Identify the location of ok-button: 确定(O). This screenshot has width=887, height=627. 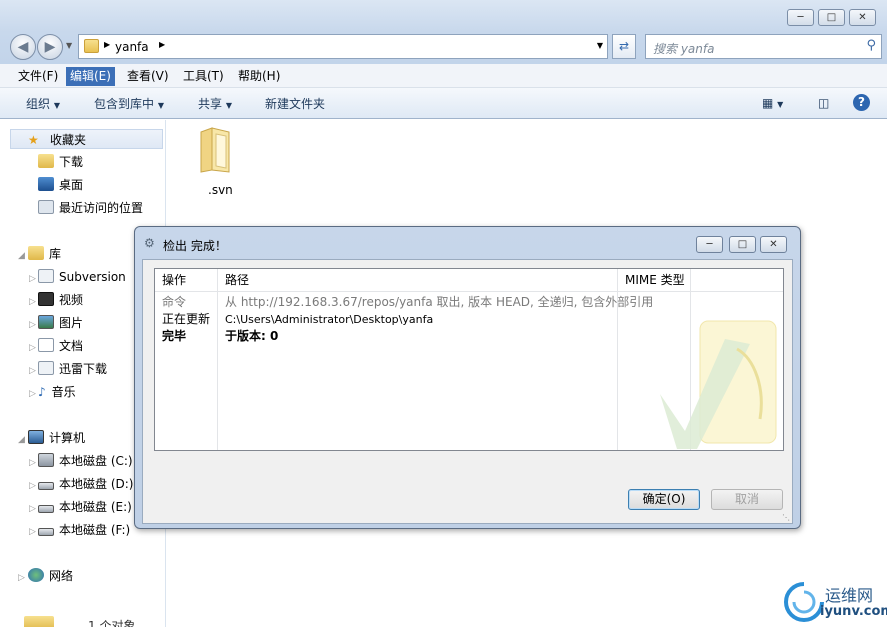
(664, 499).